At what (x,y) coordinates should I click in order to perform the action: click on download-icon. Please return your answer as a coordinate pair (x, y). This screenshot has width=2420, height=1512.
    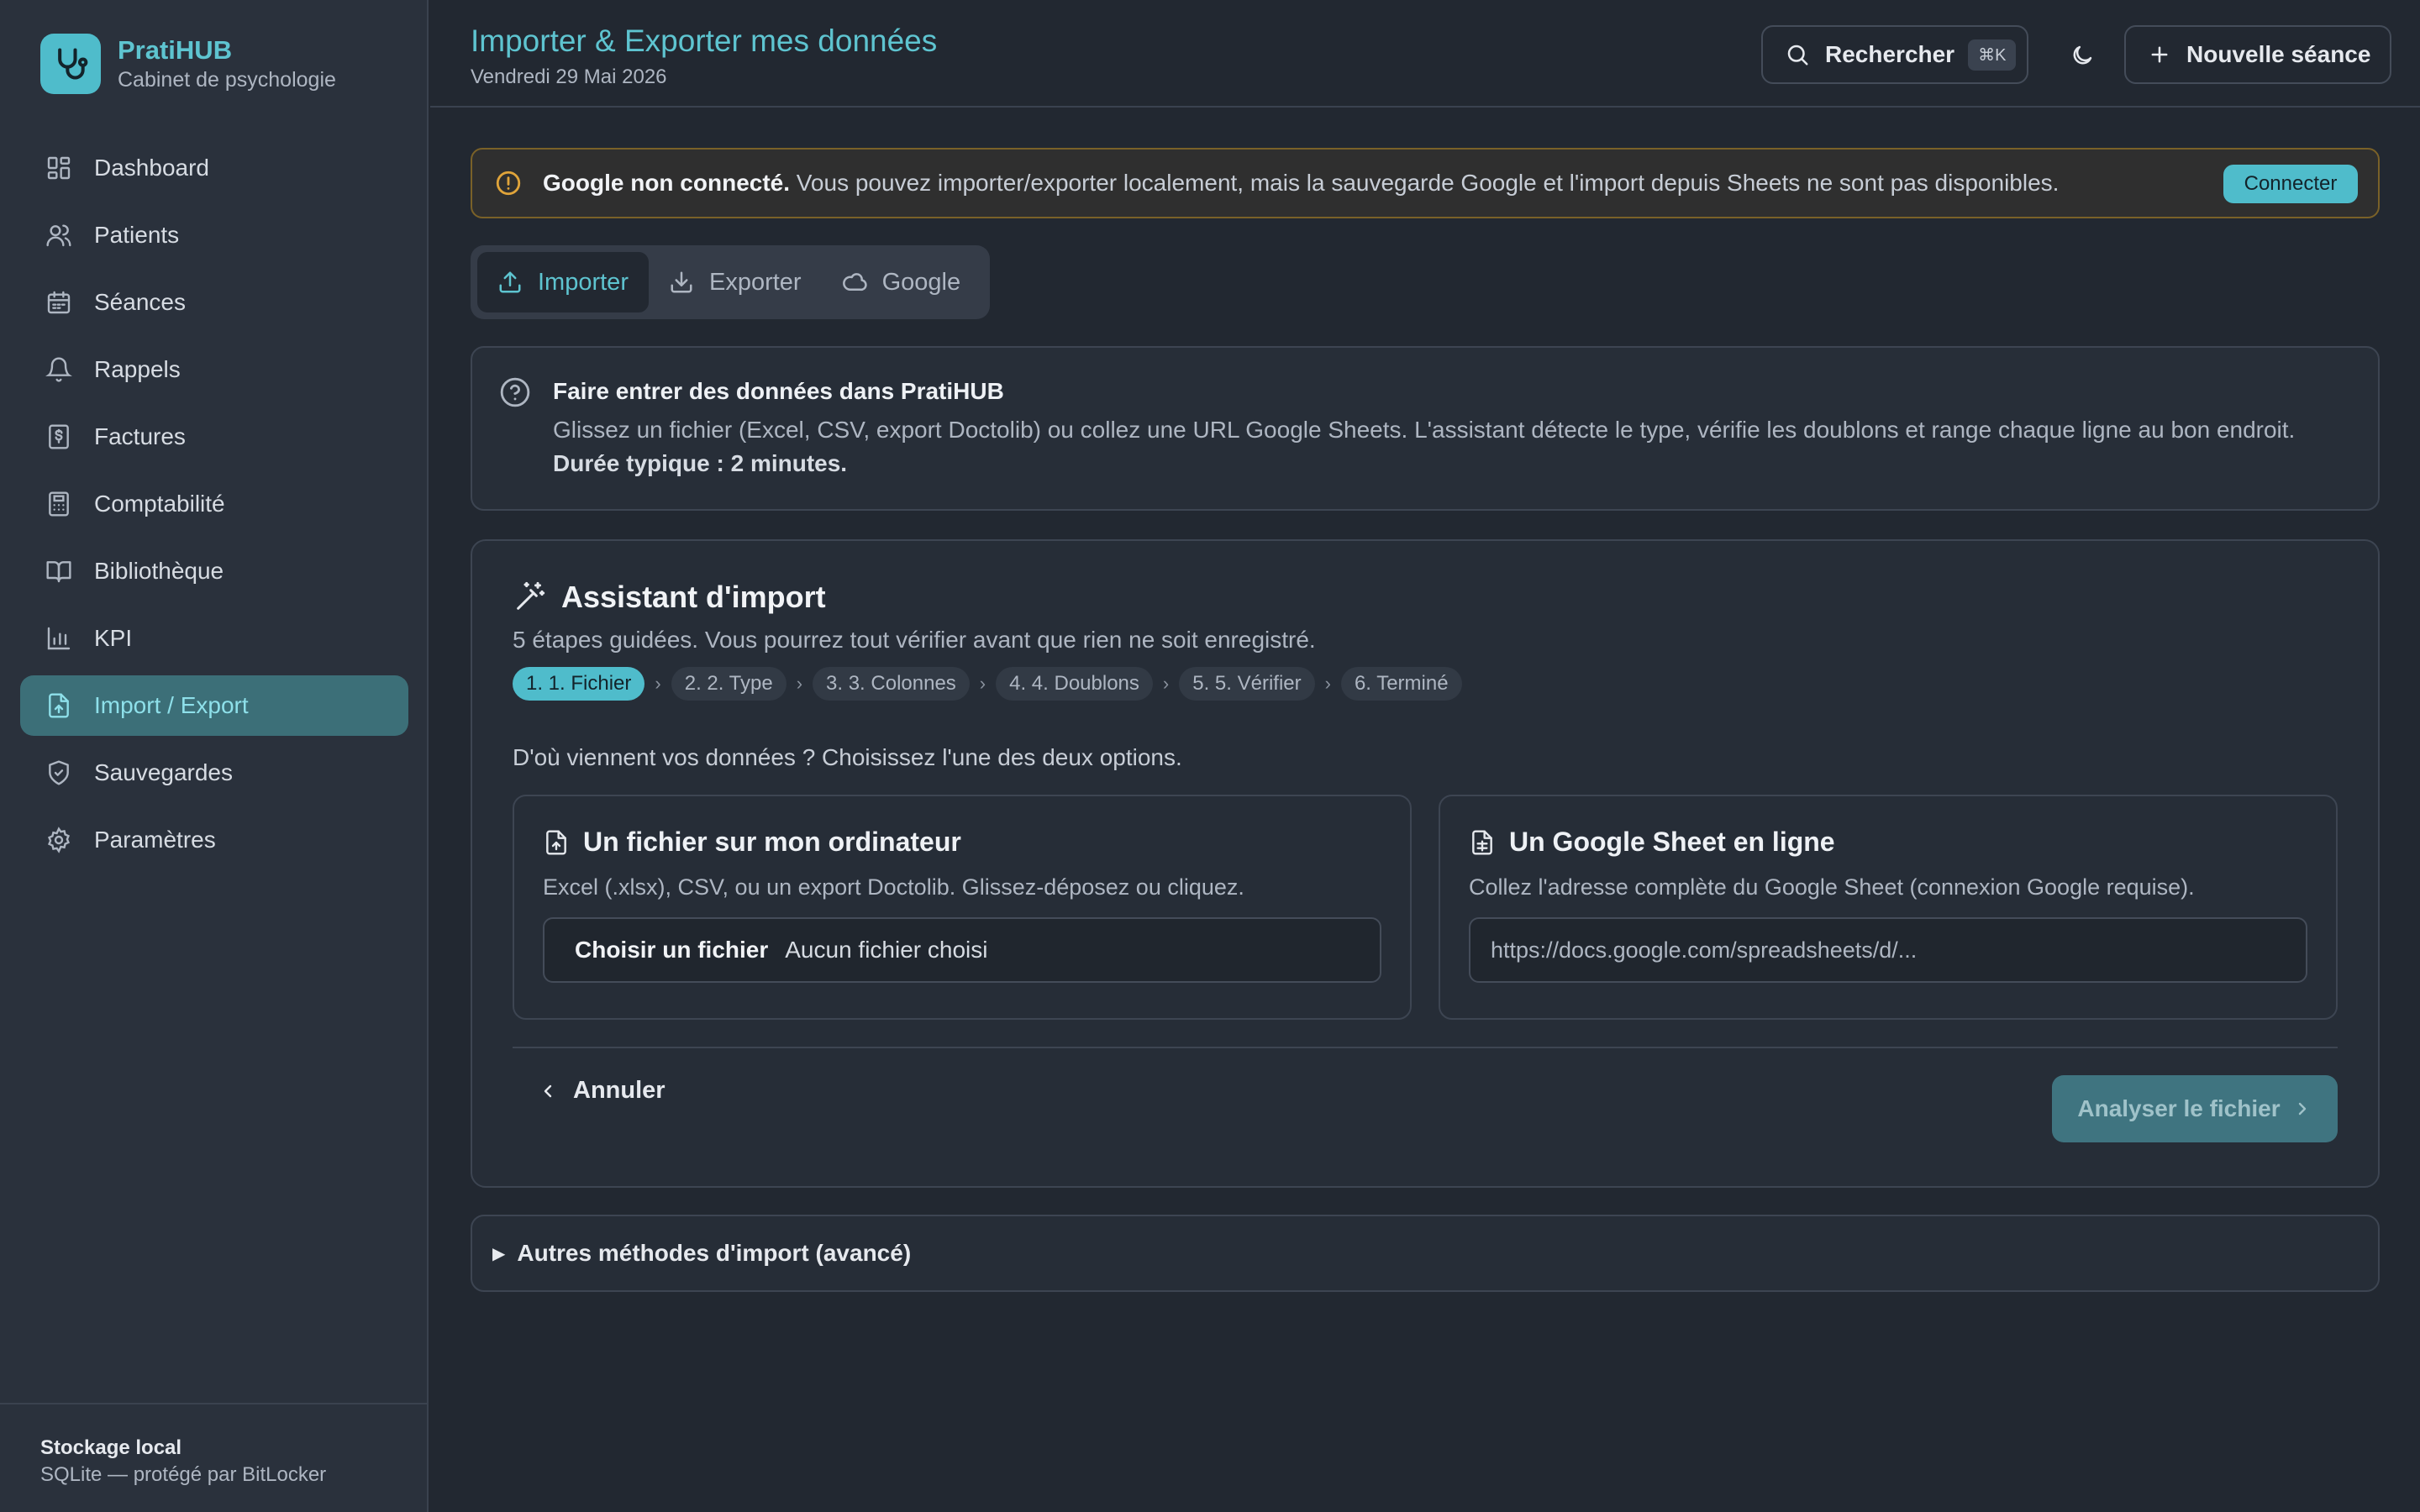
    Looking at the image, I should click on (681, 282).